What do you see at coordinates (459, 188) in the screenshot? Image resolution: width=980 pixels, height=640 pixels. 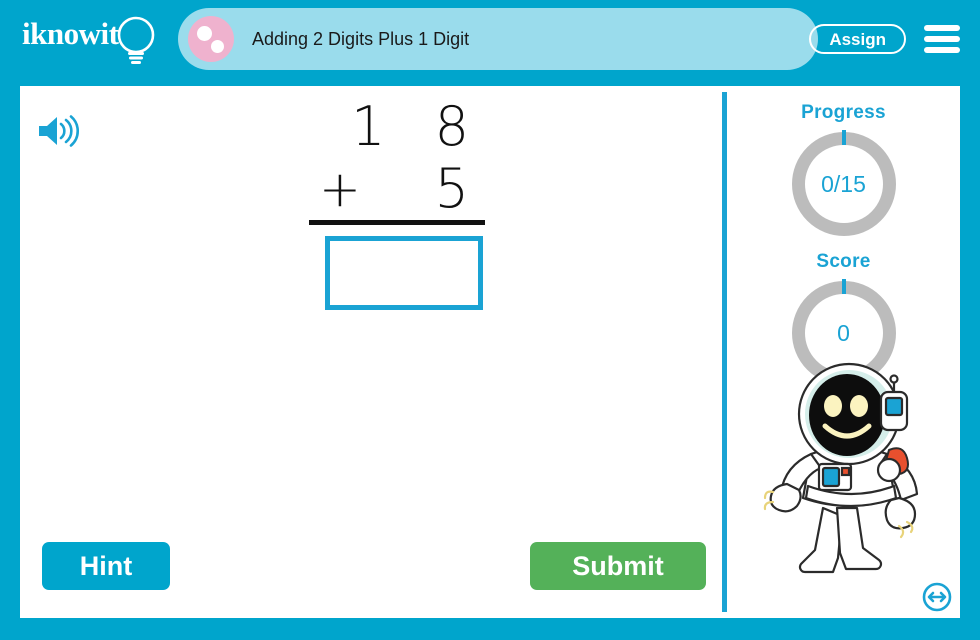 I see `addend-bottom: 5` at bounding box center [459, 188].